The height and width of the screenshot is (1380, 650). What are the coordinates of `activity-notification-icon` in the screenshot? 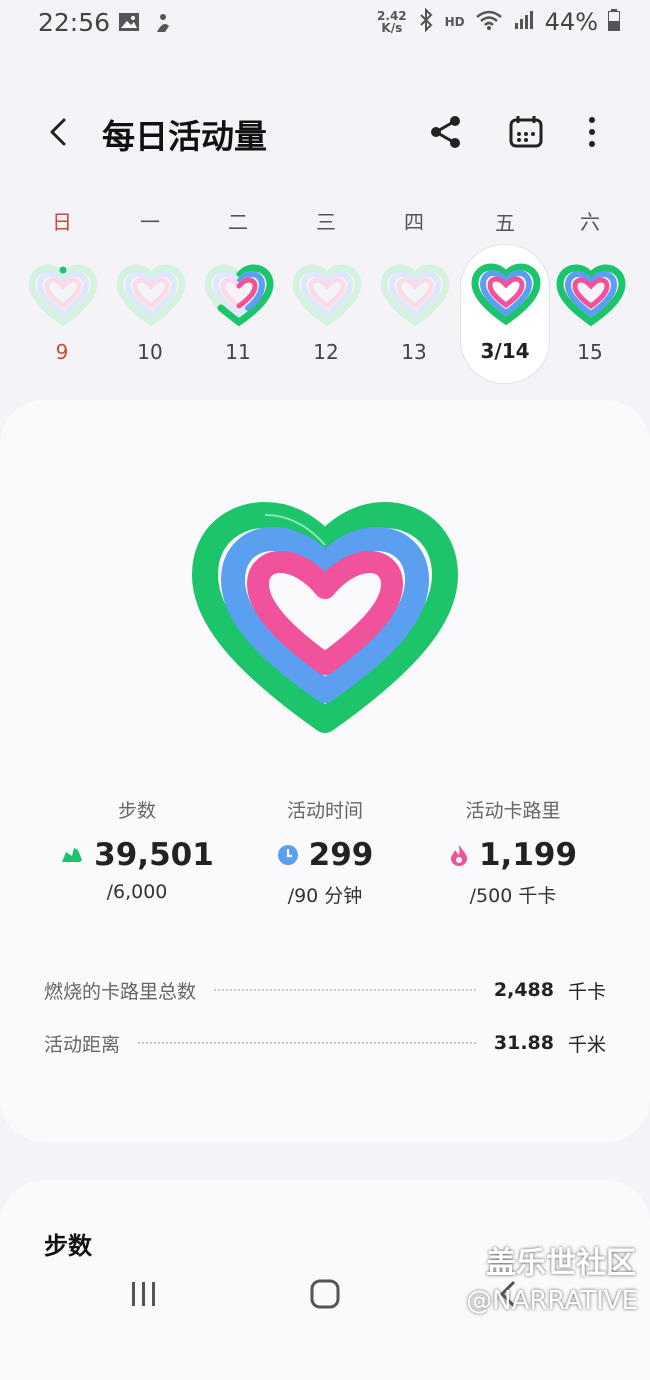 It's located at (163, 25).